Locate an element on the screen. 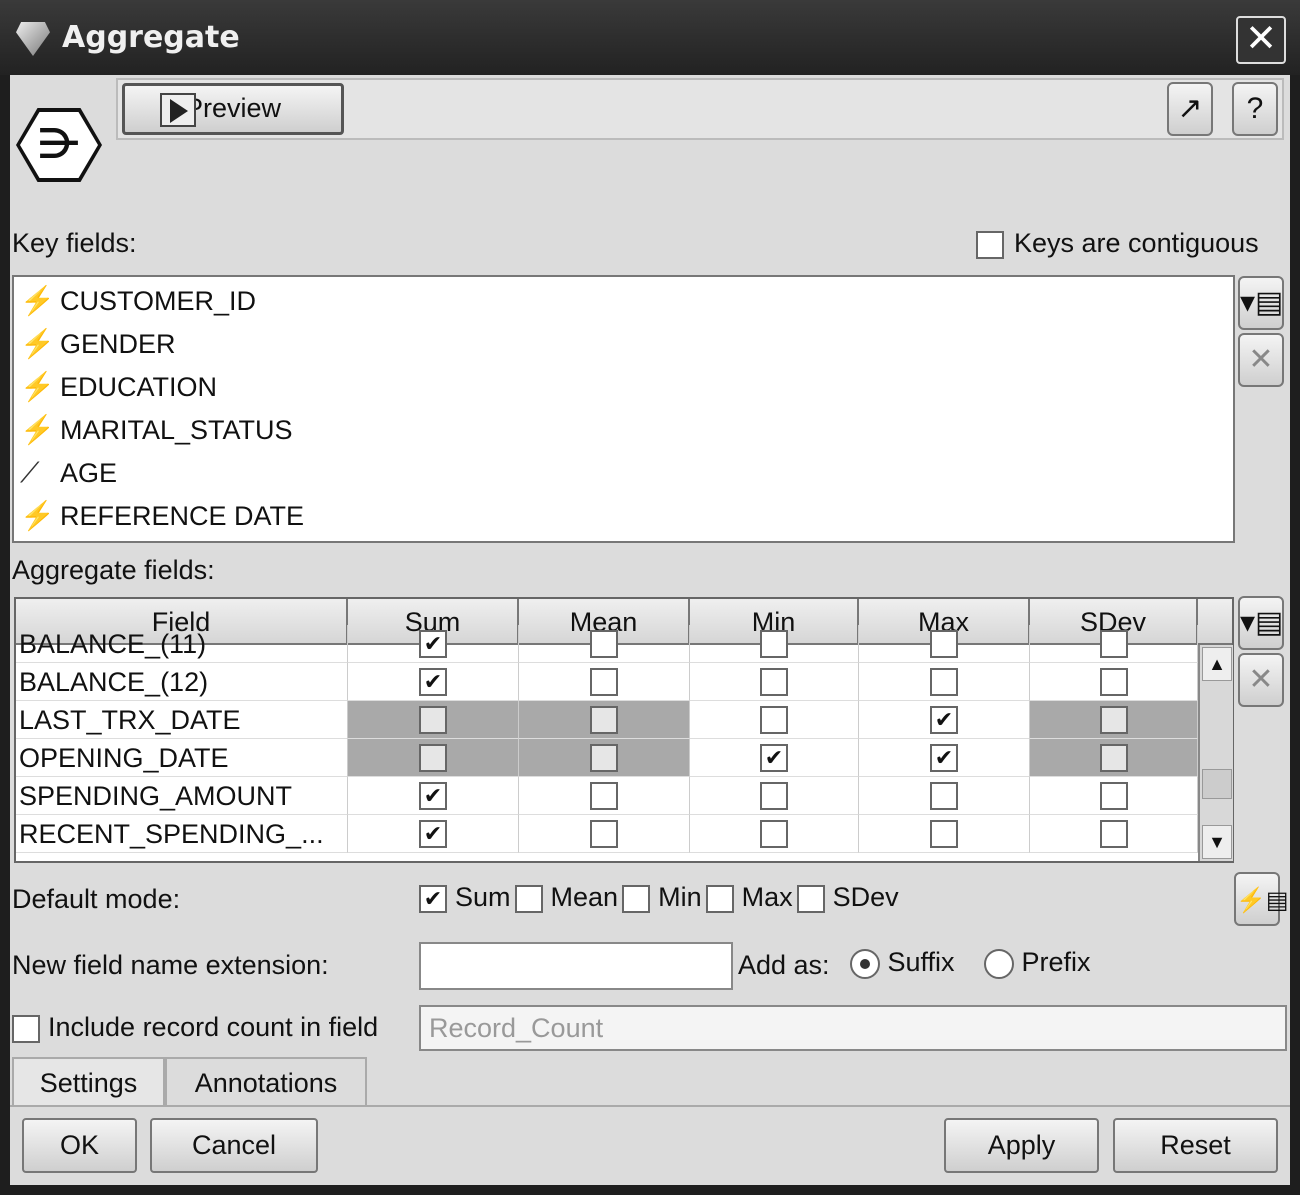  default-mode-min: Min is located at coordinates (662, 897).